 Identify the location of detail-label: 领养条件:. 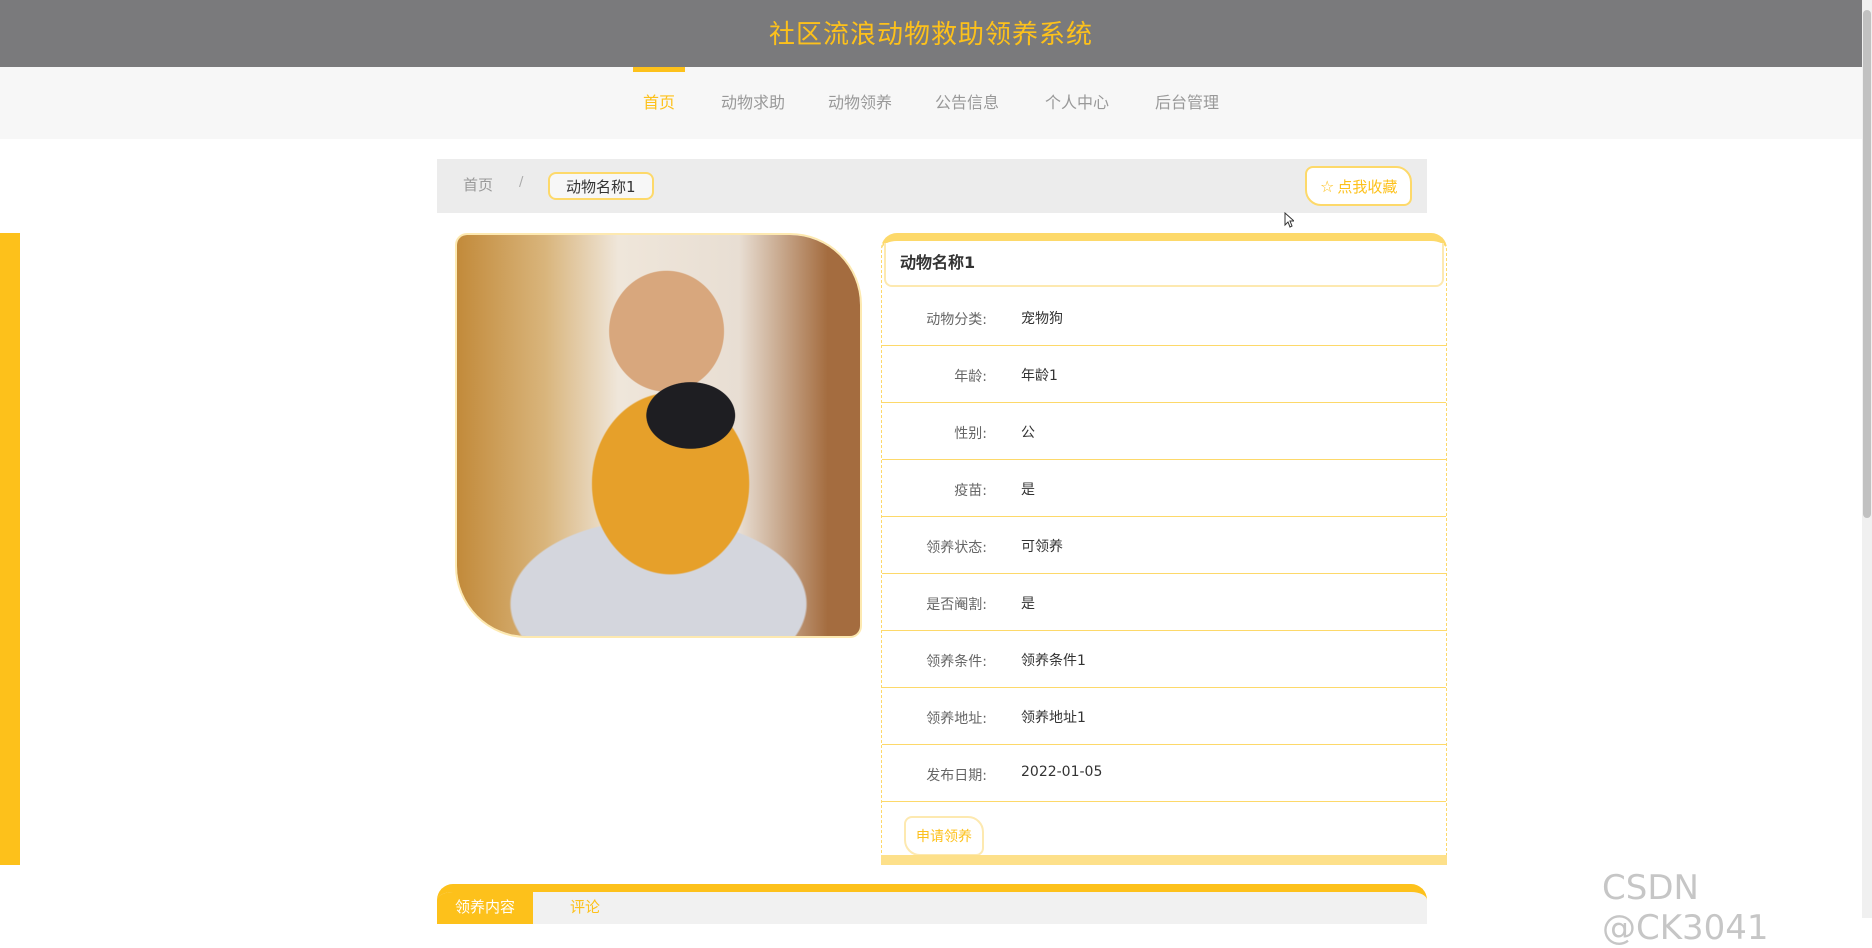
(956, 662).